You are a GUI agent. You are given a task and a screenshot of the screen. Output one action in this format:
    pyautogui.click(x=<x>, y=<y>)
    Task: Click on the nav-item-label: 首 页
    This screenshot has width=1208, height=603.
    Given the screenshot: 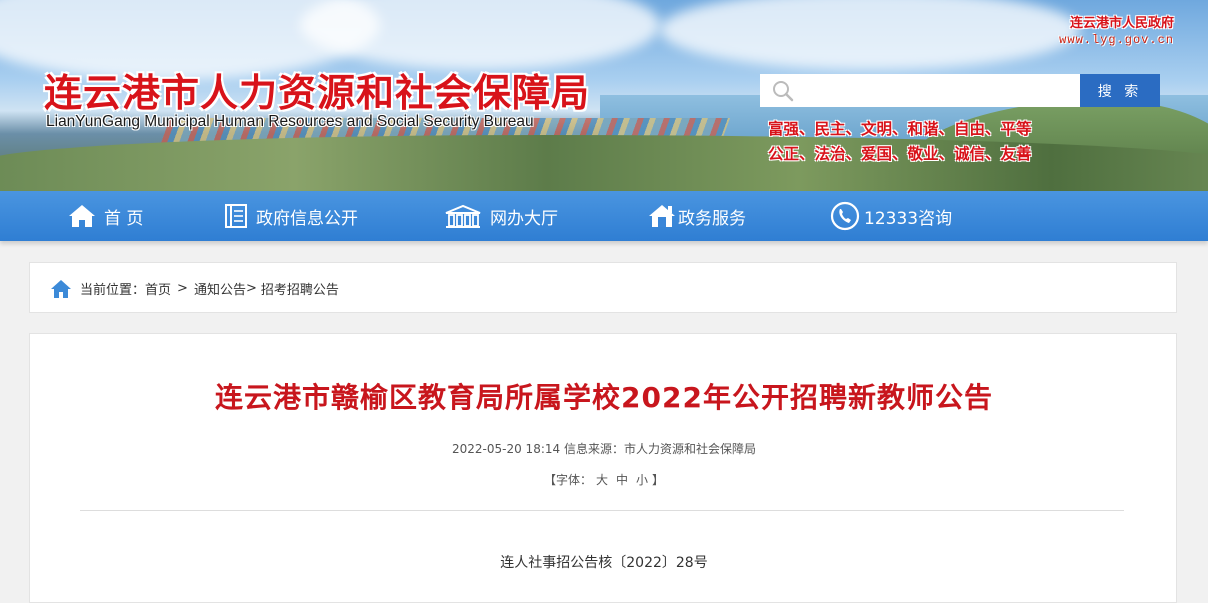 What is the action you would take?
    pyautogui.click(x=124, y=218)
    